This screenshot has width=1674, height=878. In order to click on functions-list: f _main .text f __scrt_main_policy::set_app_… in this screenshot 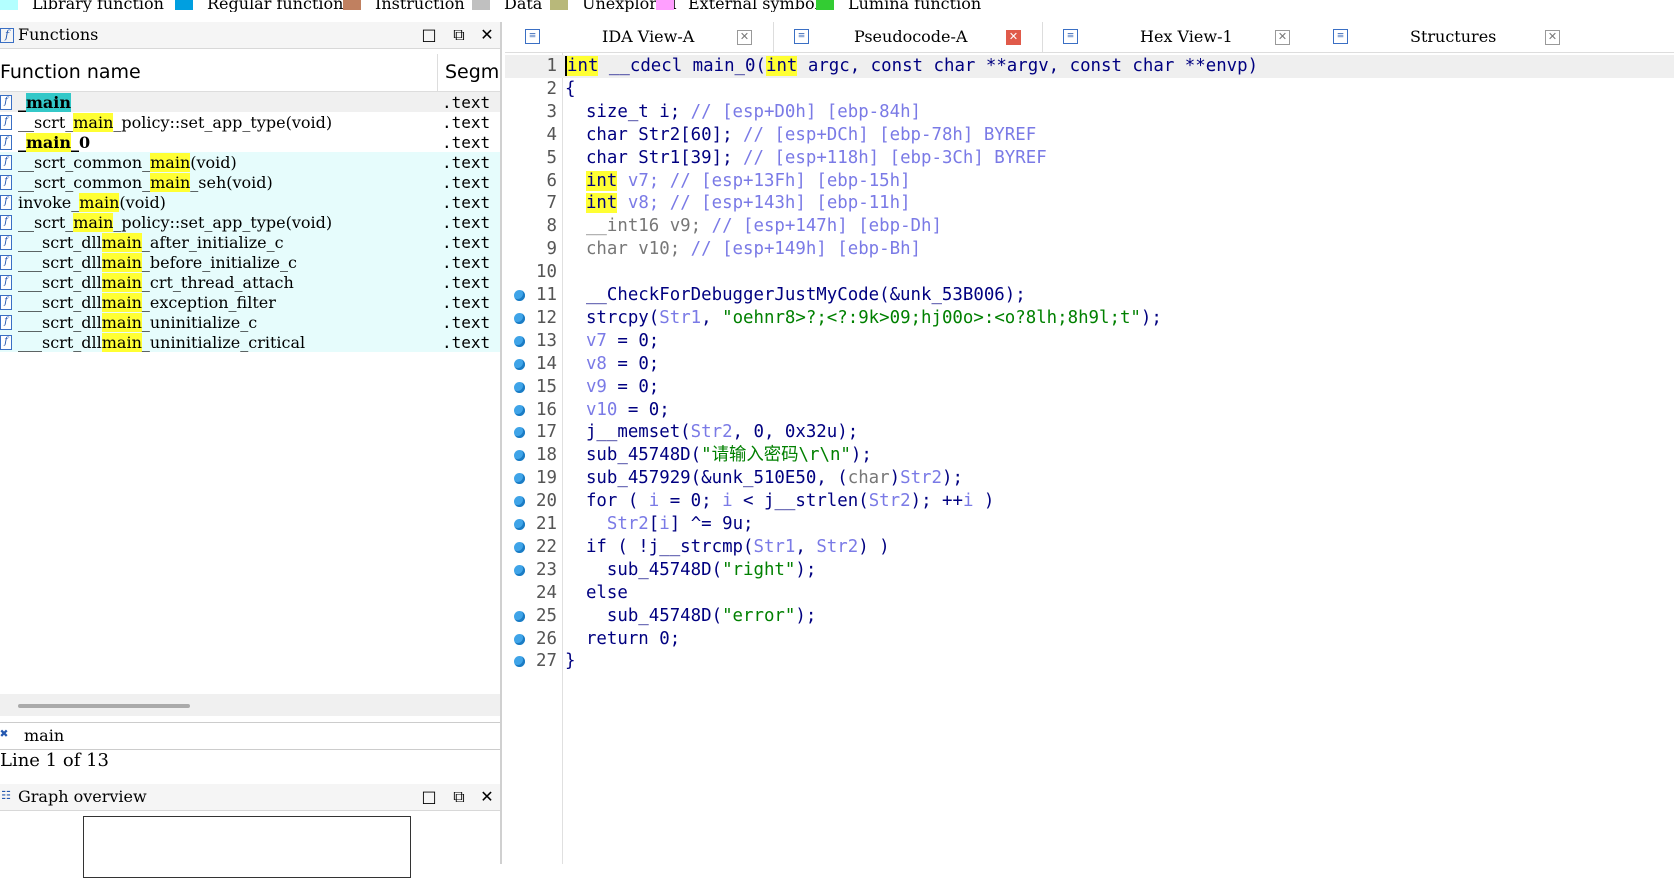, I will do `click(250, 222)`.